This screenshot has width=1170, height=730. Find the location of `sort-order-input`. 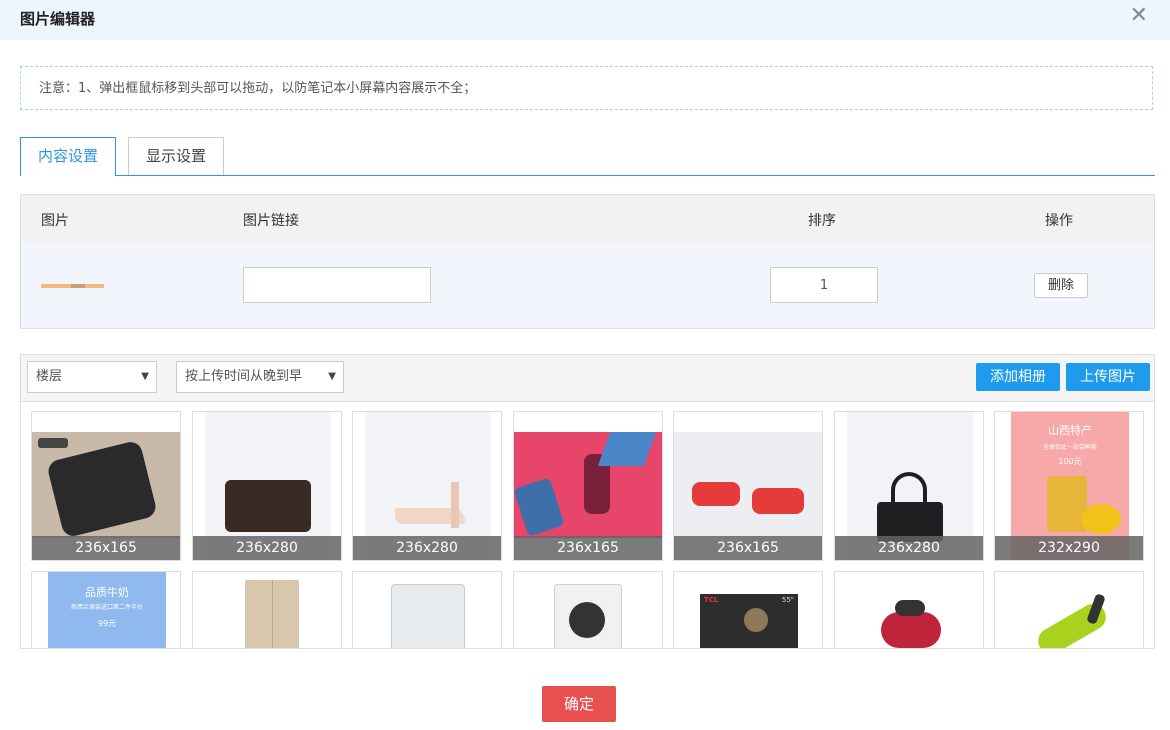

sort-order-input is located at coordinates (824, 285).